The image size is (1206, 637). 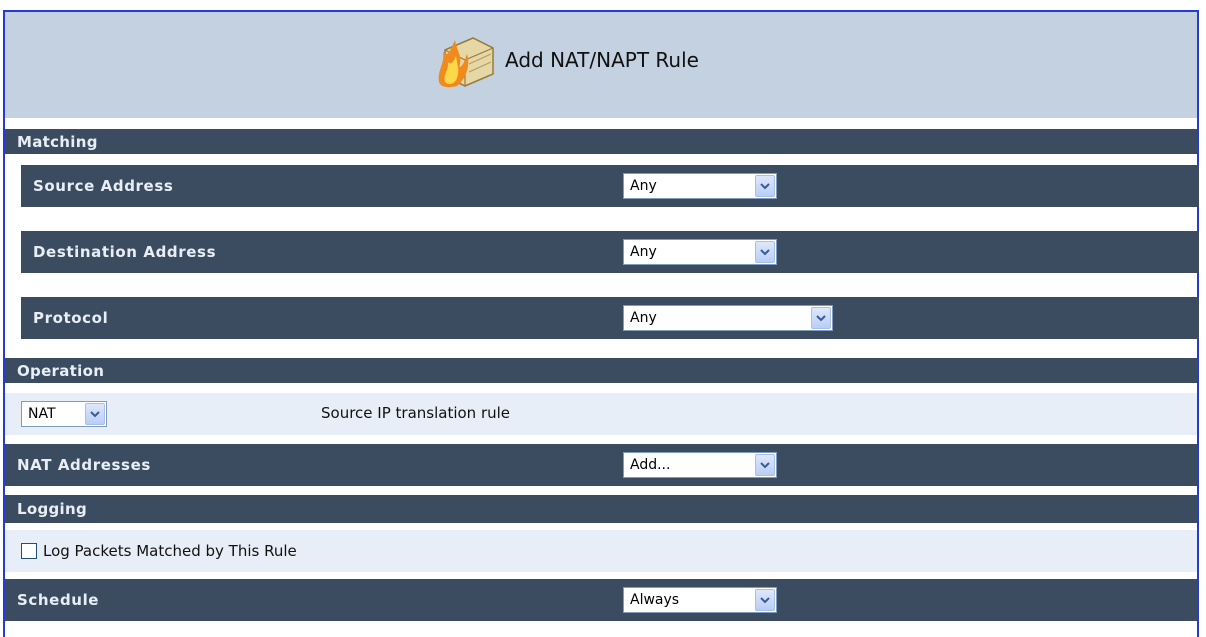 What do you see at coordinates (52, 509) in the screenshot?
I see `section-logging-label: Logging` at bounding box center [52, 509].